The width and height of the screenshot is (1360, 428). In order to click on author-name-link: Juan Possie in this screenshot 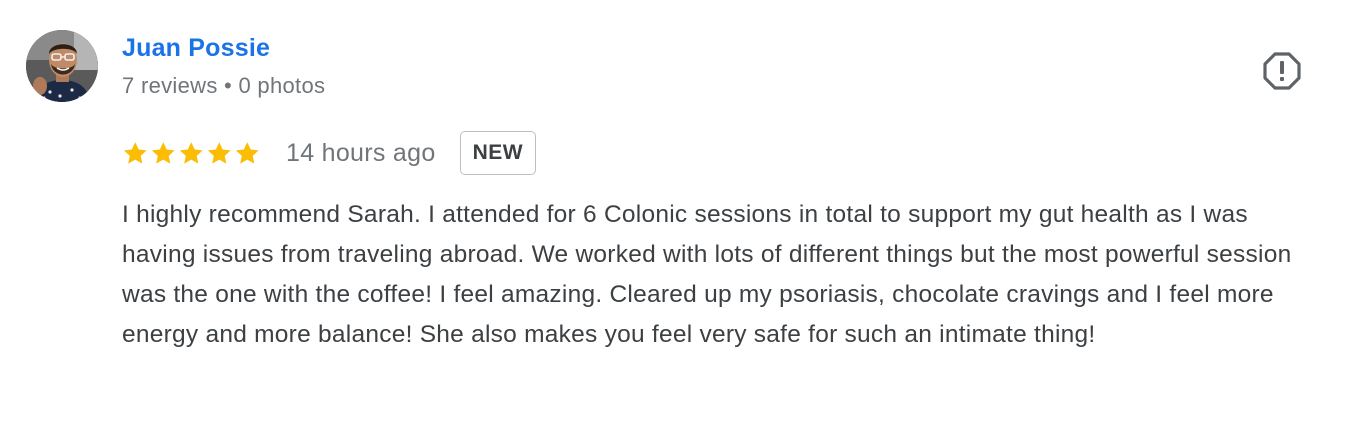, I will do `click(196, 48)`.